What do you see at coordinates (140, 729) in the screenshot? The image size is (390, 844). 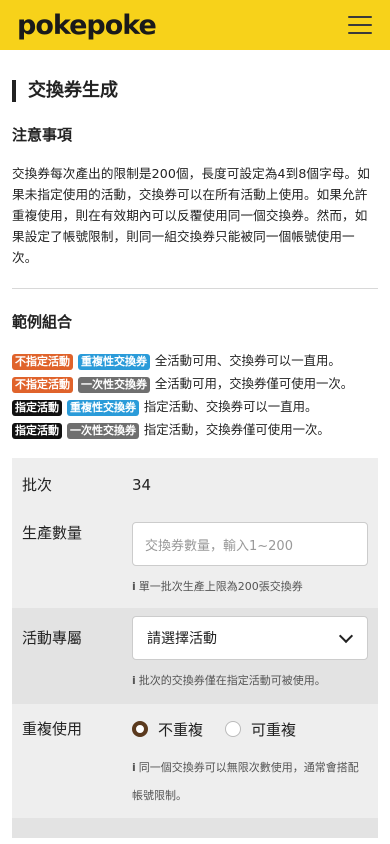 I see `radio-no-repeat` at bounding box center [140, 729].